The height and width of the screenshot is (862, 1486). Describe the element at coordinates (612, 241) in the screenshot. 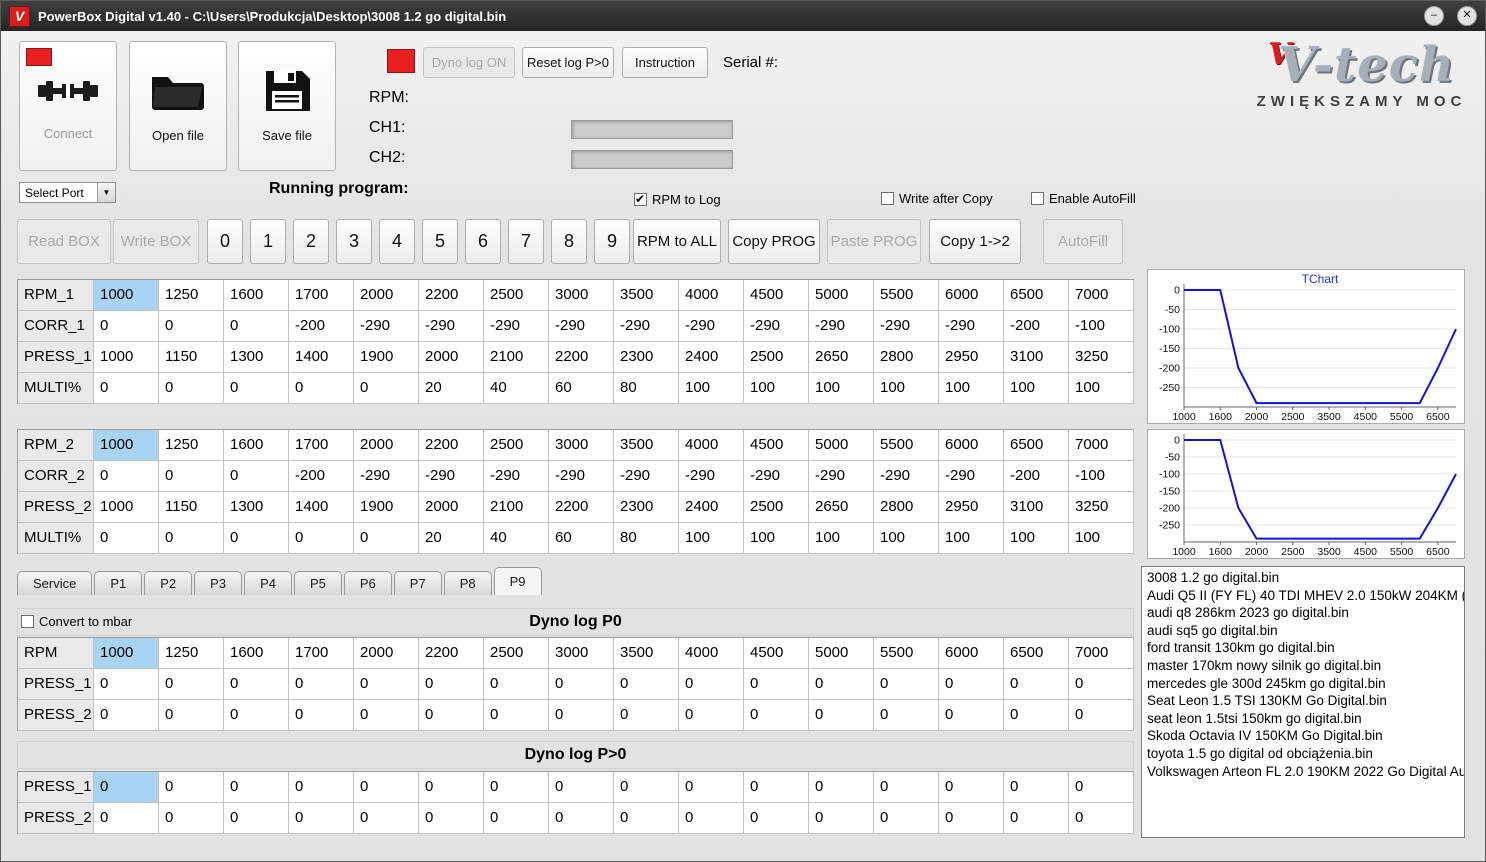

I see `digit-button-9: 9` at that location.